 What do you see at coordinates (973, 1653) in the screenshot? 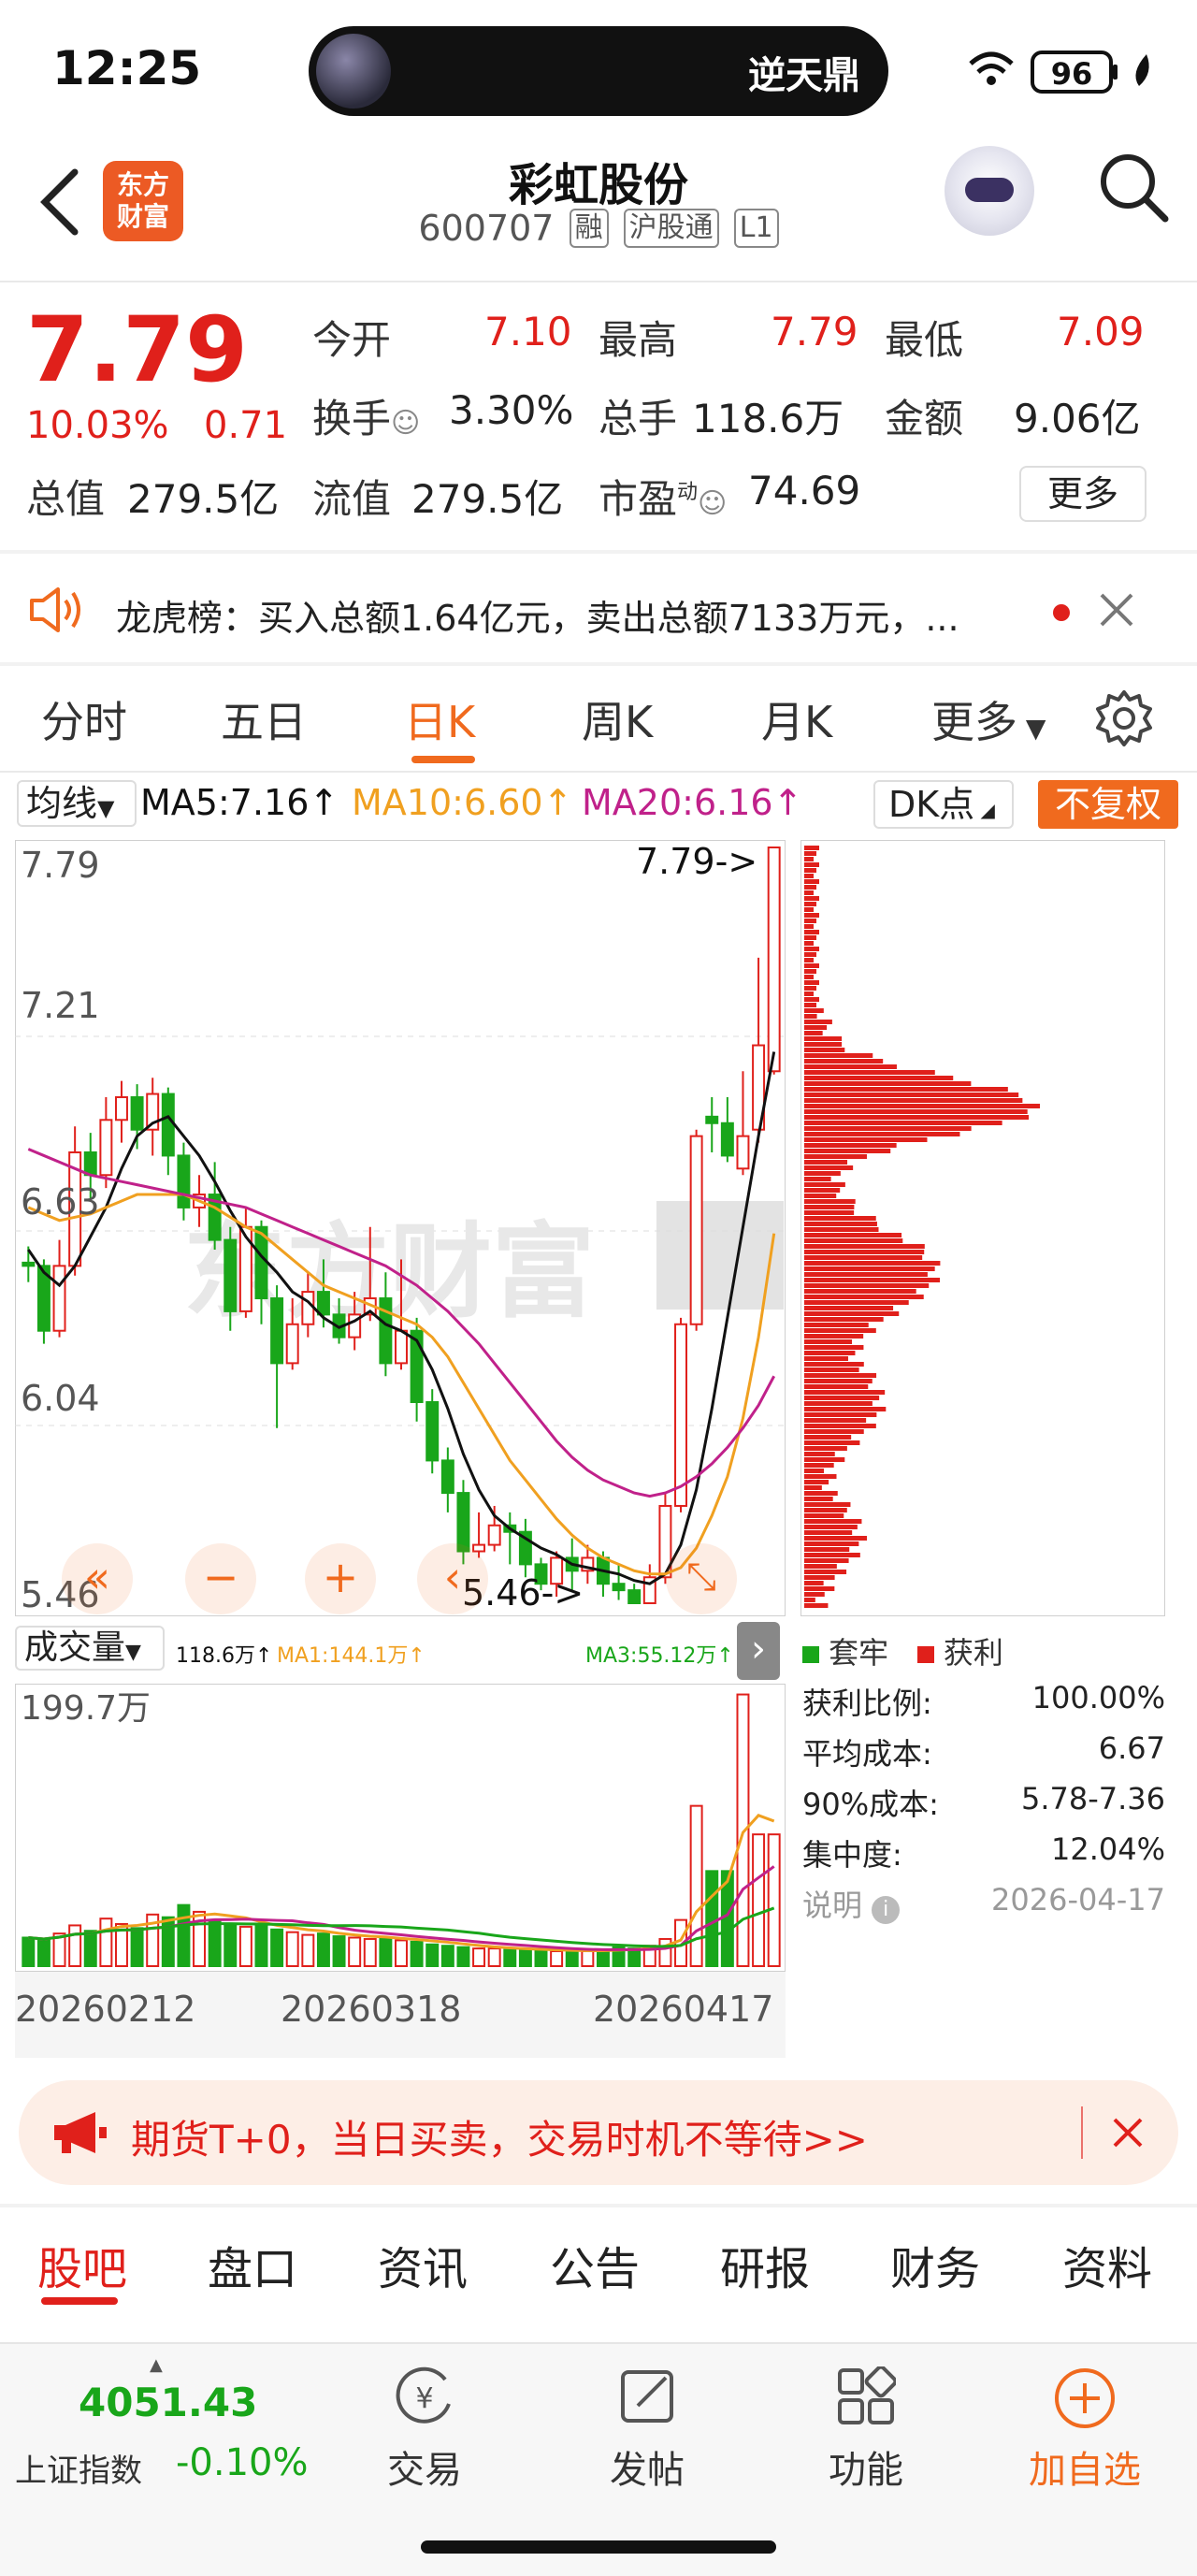
I see `legend-profit: 获利` at bounding box center [973, 1653].